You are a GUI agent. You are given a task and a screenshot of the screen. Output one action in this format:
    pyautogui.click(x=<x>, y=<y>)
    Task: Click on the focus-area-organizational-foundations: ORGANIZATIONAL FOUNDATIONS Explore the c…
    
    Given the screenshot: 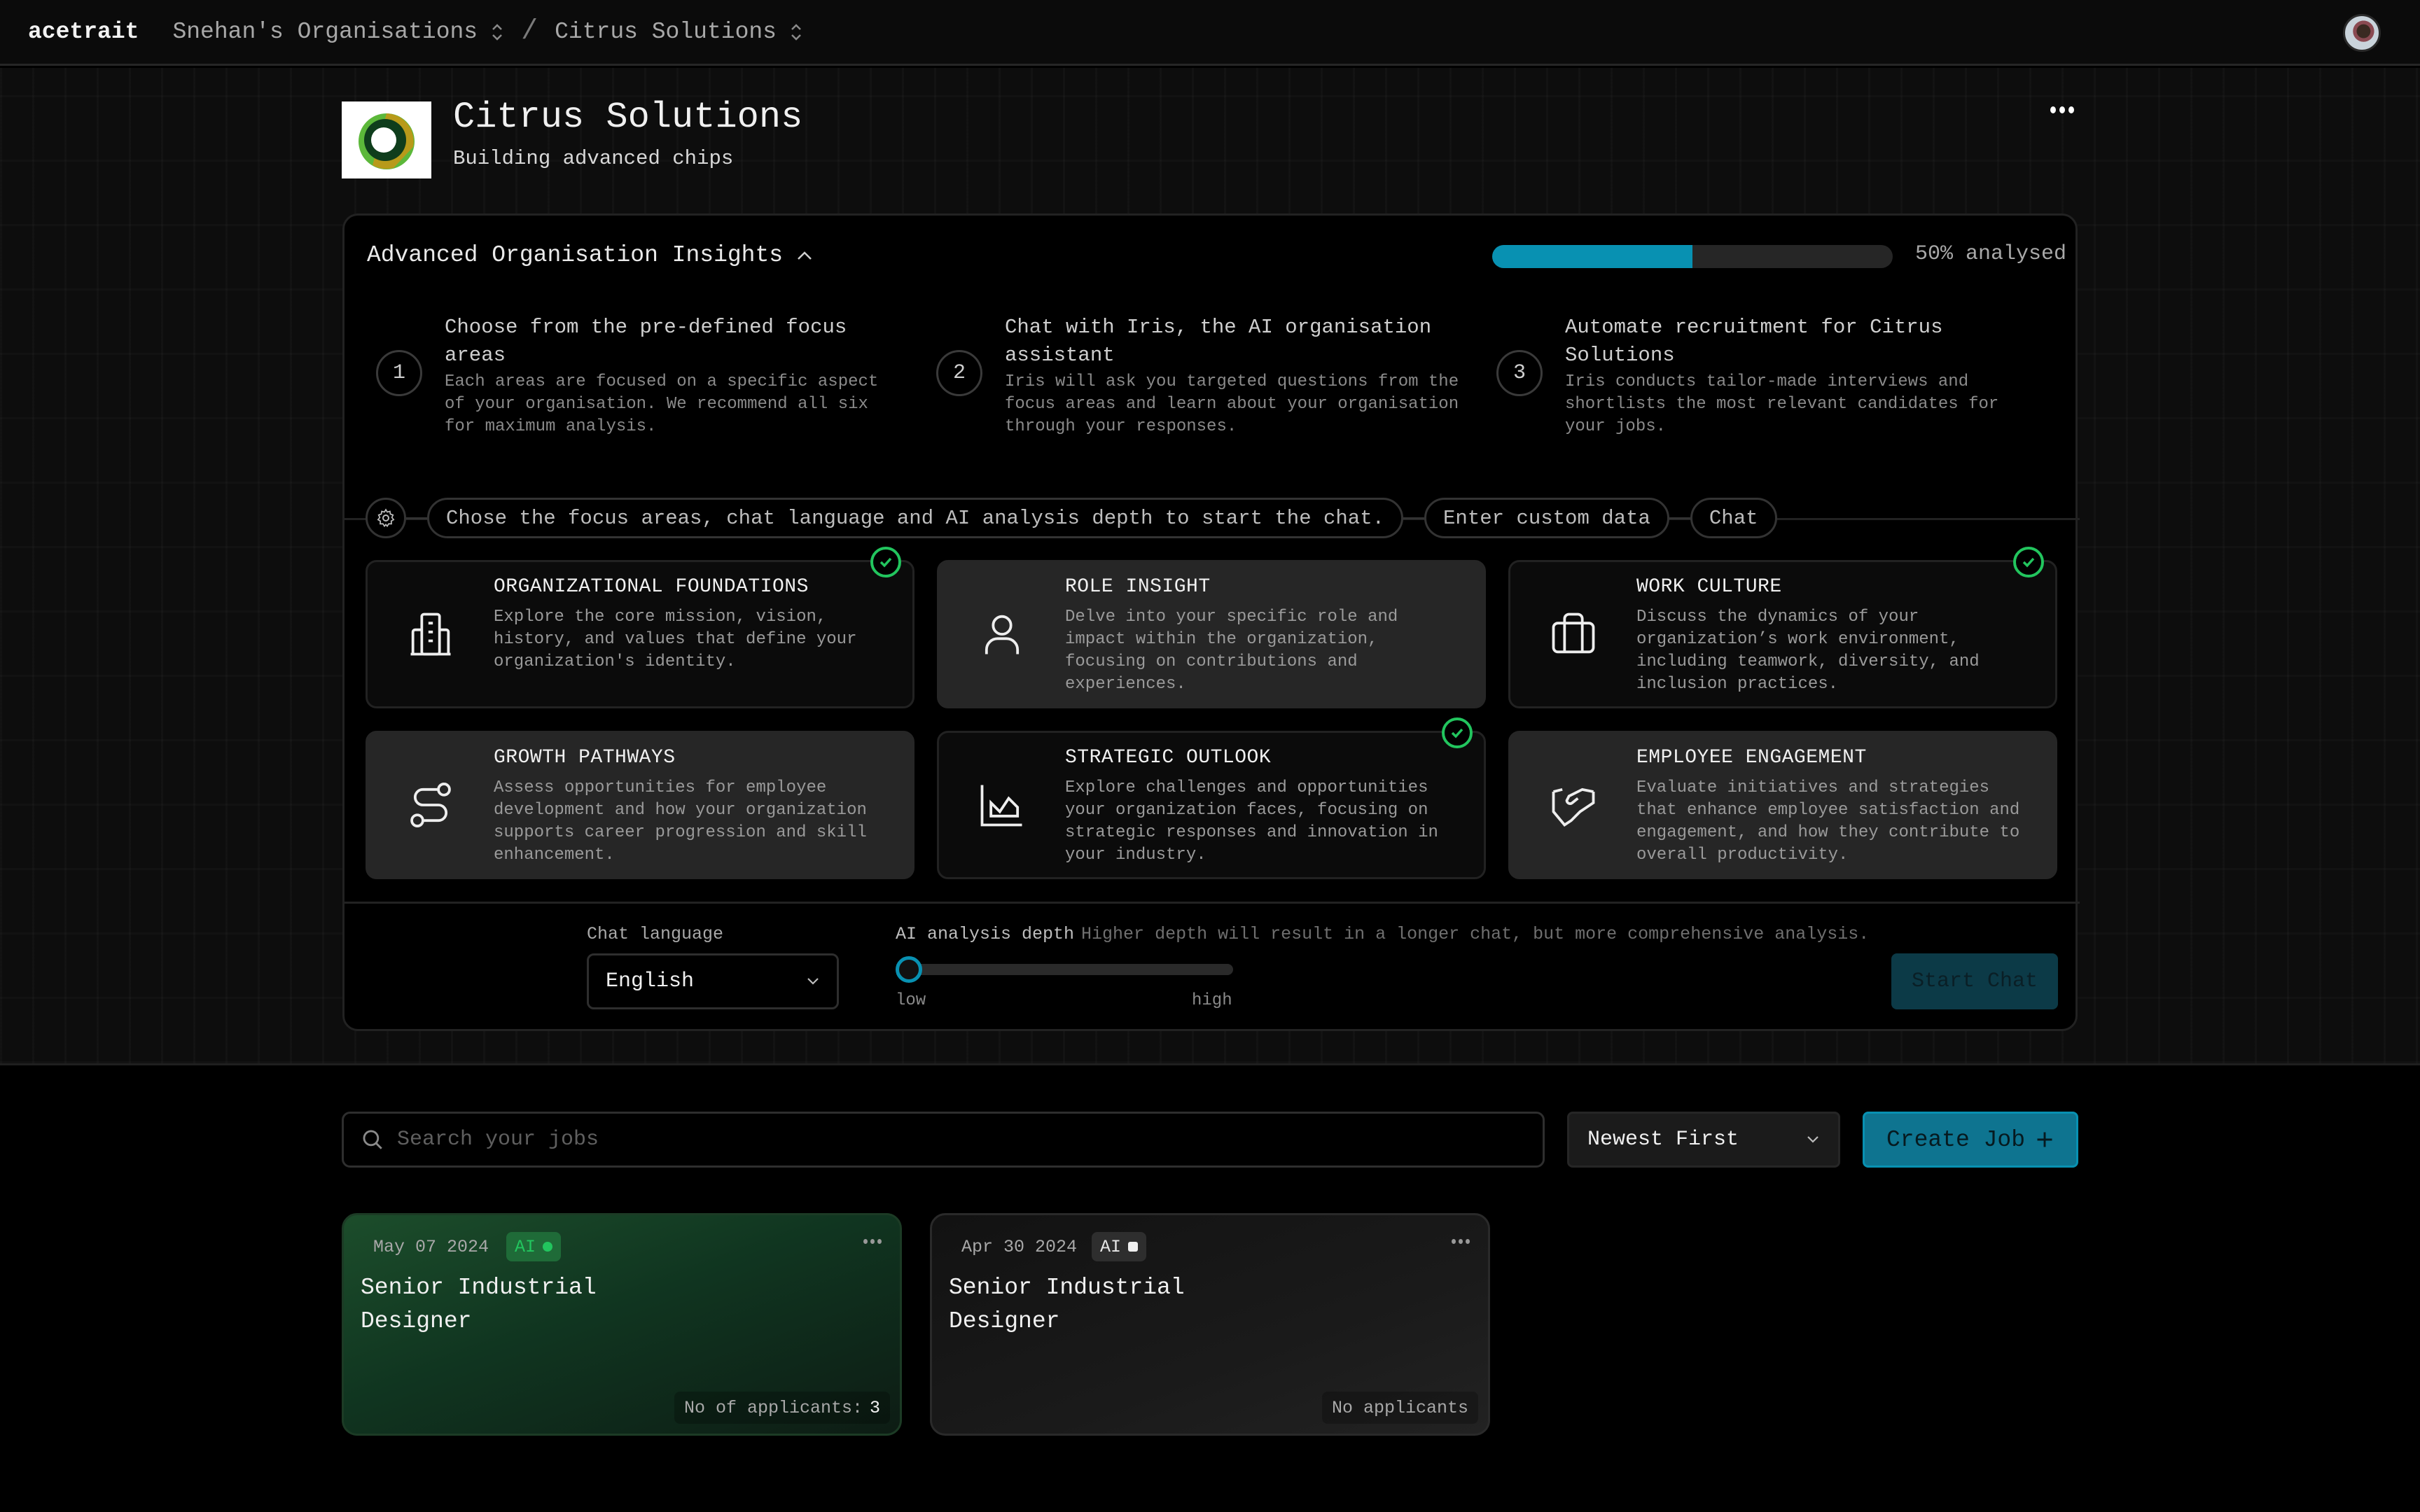 What is the action you would take?
    pyautogui.click(x=640, y=627)
    